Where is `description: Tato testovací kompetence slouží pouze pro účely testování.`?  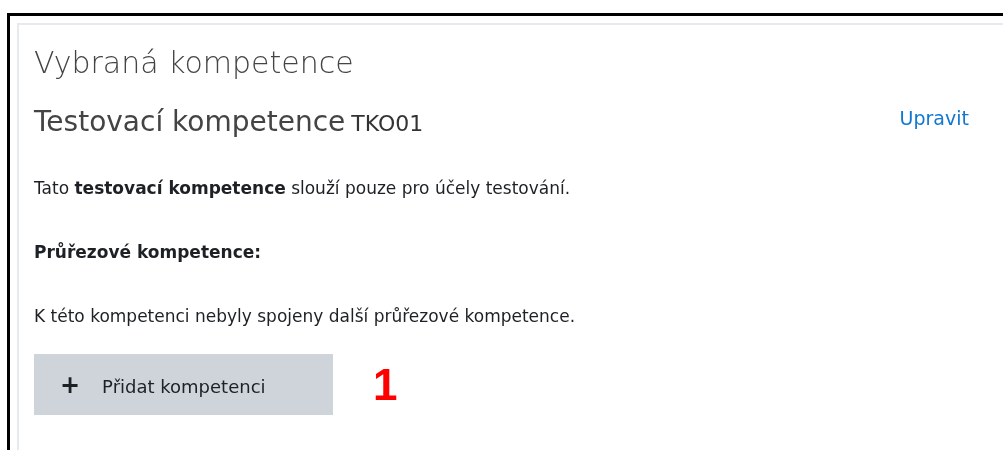
description: Tato testovací kompetence slouží pouze pro účely testování. is located at coordinates (303, 188).